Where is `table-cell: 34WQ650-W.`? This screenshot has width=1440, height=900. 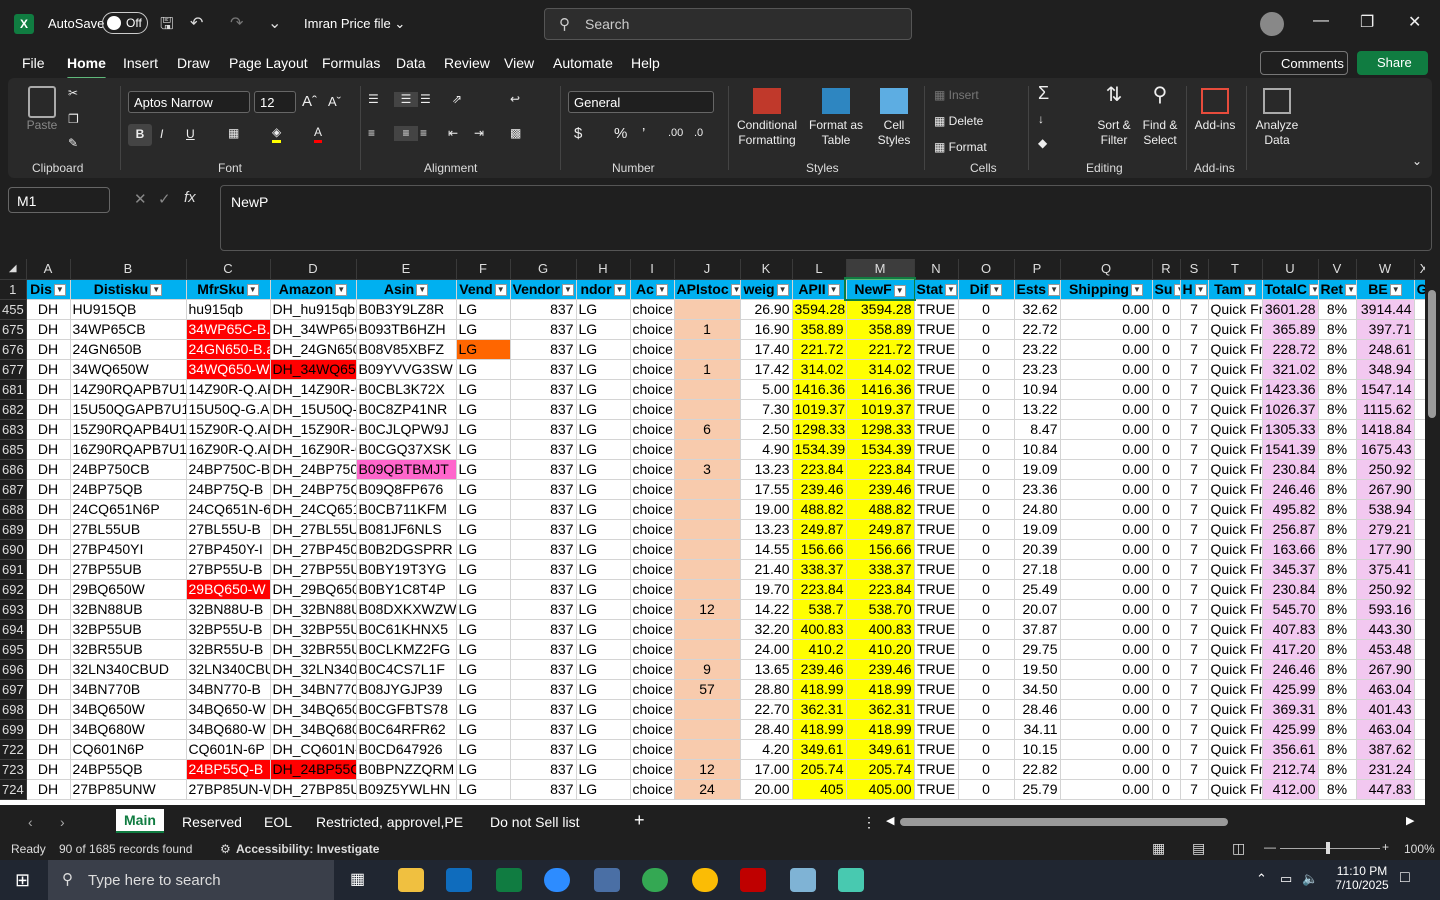 table-cell: 34WQ650-W. is located at coordinates (228, 369).